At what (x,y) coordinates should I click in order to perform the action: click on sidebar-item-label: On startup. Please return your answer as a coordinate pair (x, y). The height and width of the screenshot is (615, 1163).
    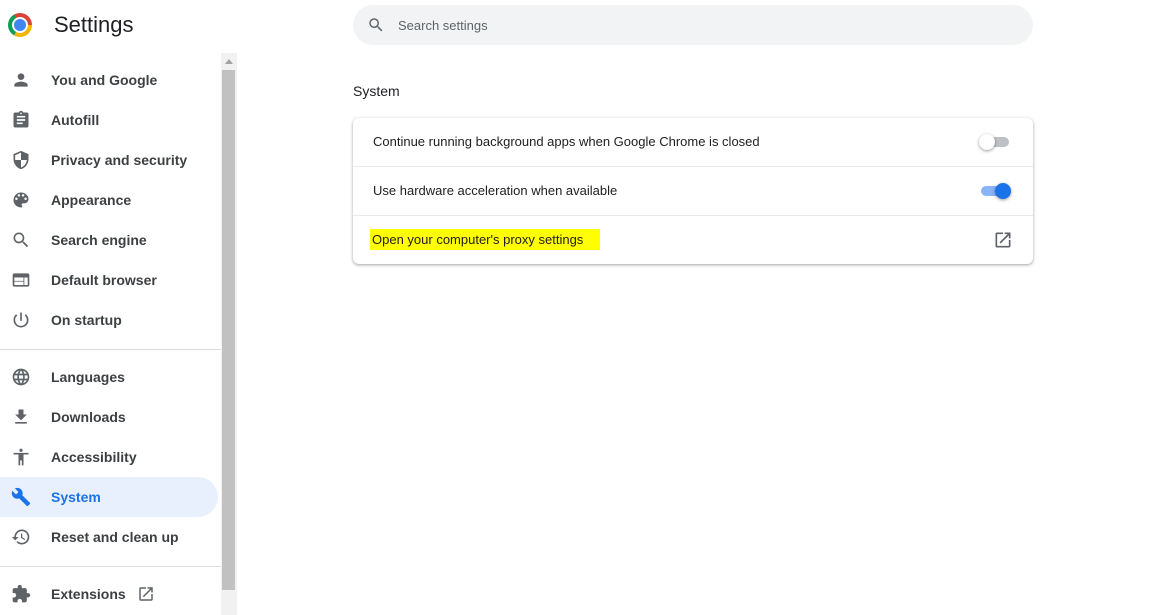
    Looking at the image, I should click on (86, 320).